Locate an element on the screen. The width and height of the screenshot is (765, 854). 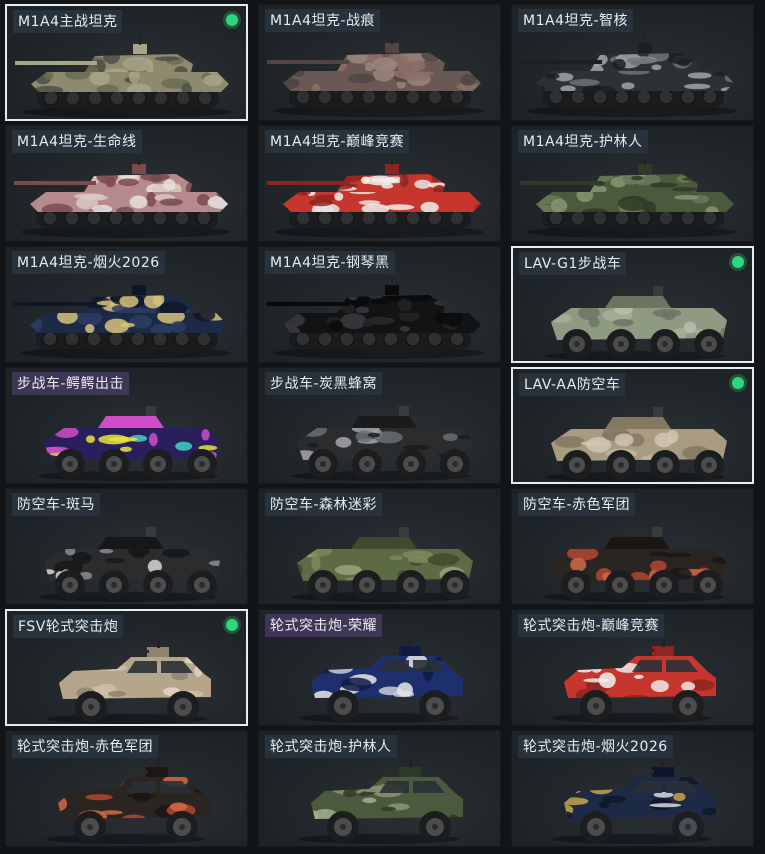
skin-name-label: M1A4主战坦克 is located at coordinates (68, 21).